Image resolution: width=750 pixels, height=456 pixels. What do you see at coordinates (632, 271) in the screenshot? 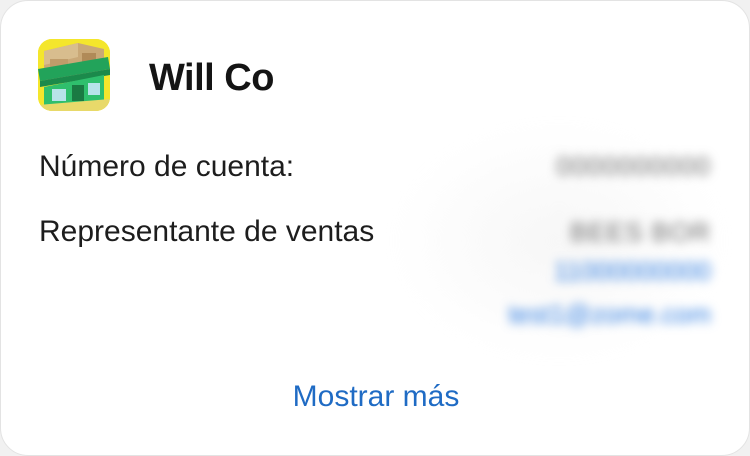
I see `sales-rep-phone-link: 11000000000` at bounding box center [632, 271].